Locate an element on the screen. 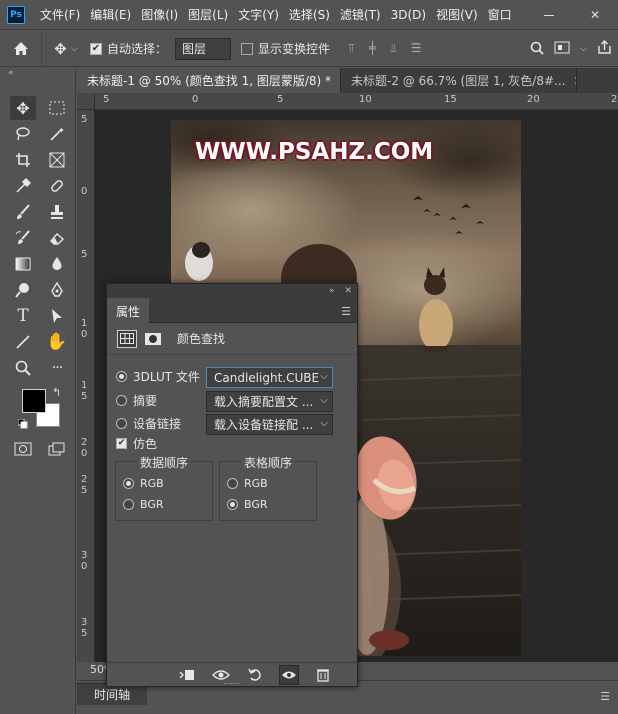  collapse-panel-icon: » is located at coordinates (332, 291).